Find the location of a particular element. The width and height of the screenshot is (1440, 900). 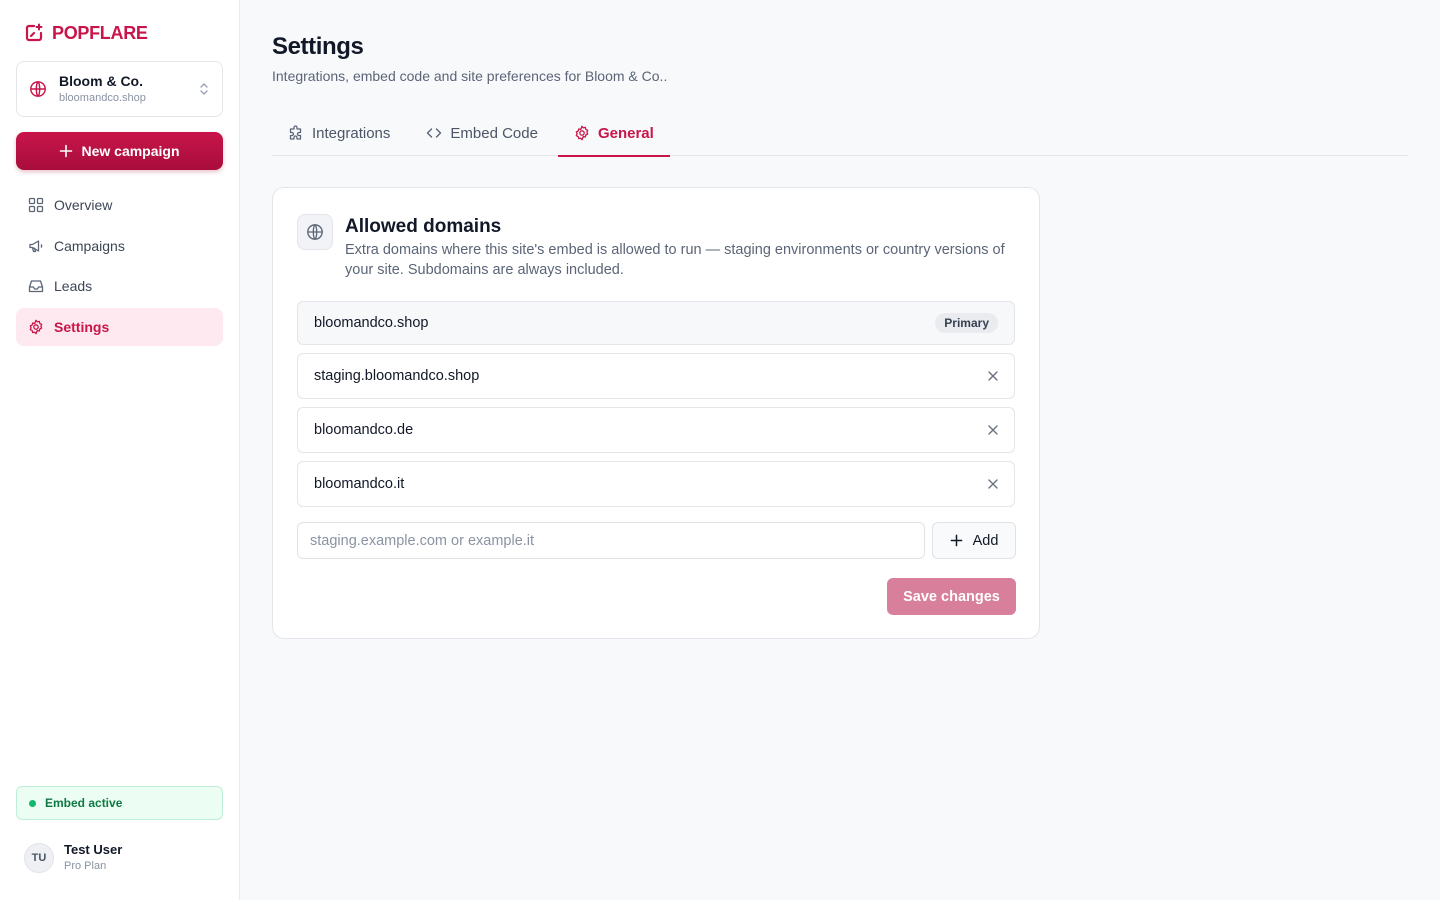

user-plan: Pro Plan is located at coordinates (85, 866).